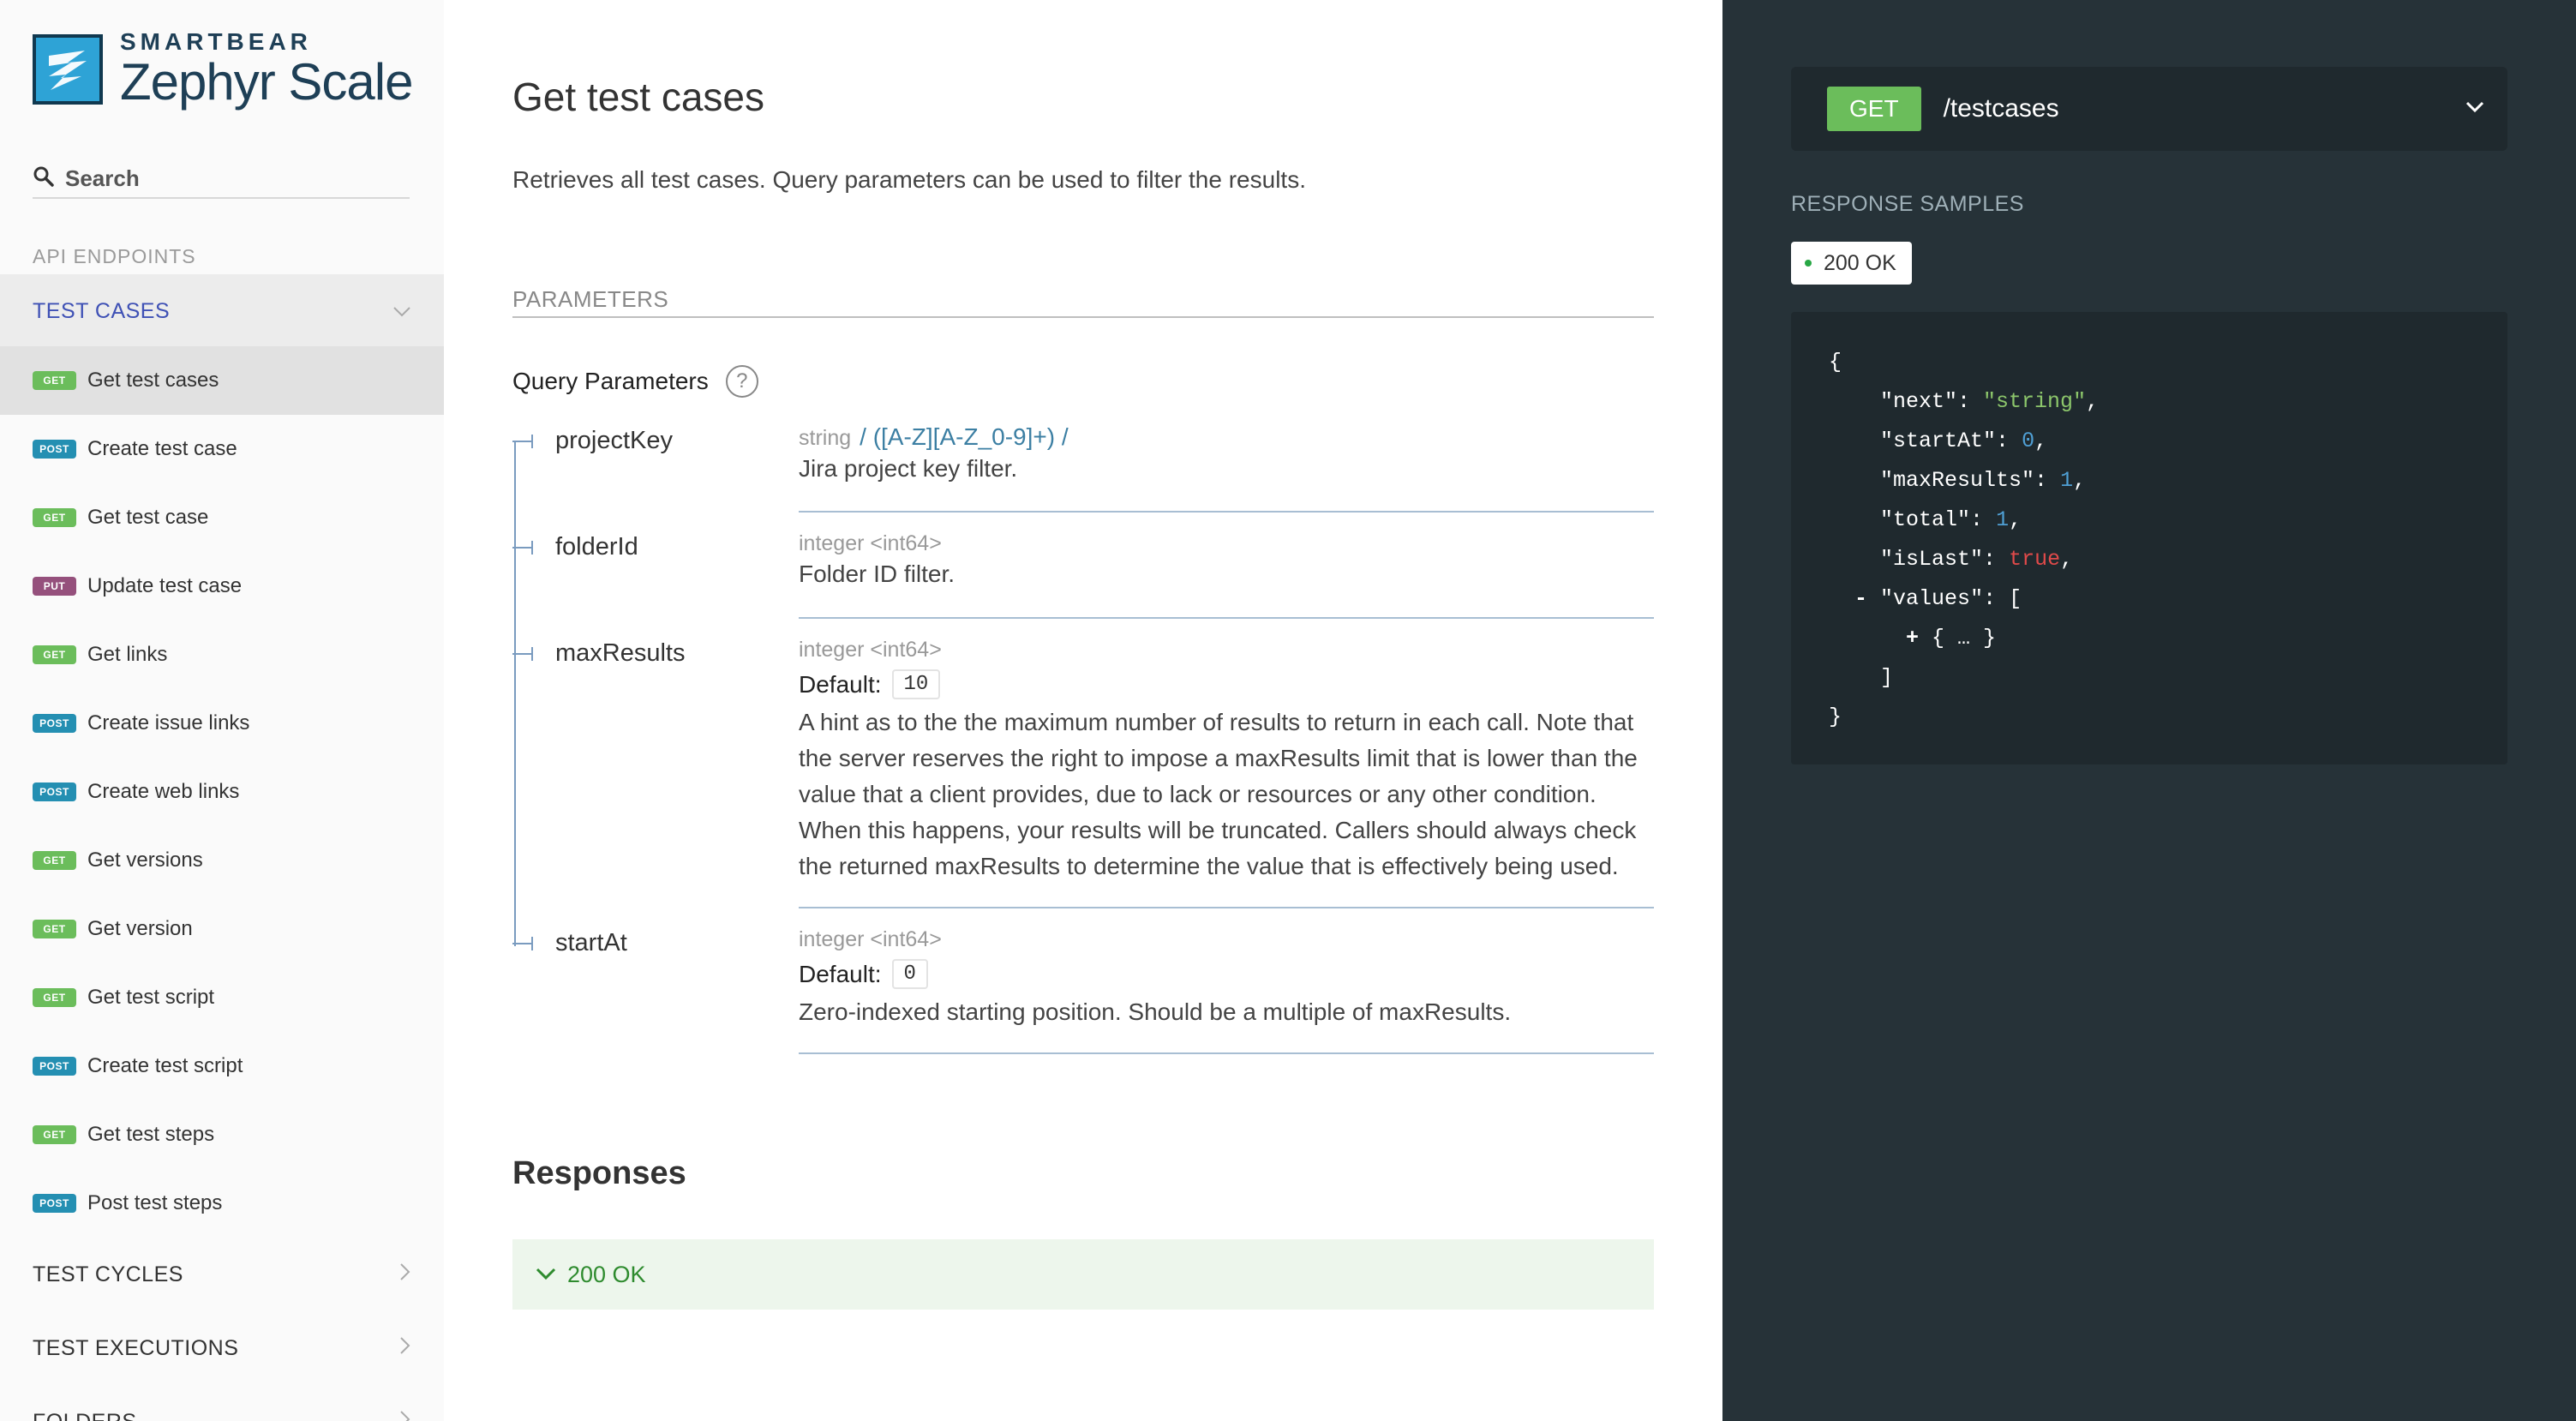 The height and width of the screenshot is (1421, 2576). What do you see at coordinates (222, 380) in the screenshot?
I see `sidebar-item-get-test-cases: GET Get test cases` at bounding box center [222, 380].